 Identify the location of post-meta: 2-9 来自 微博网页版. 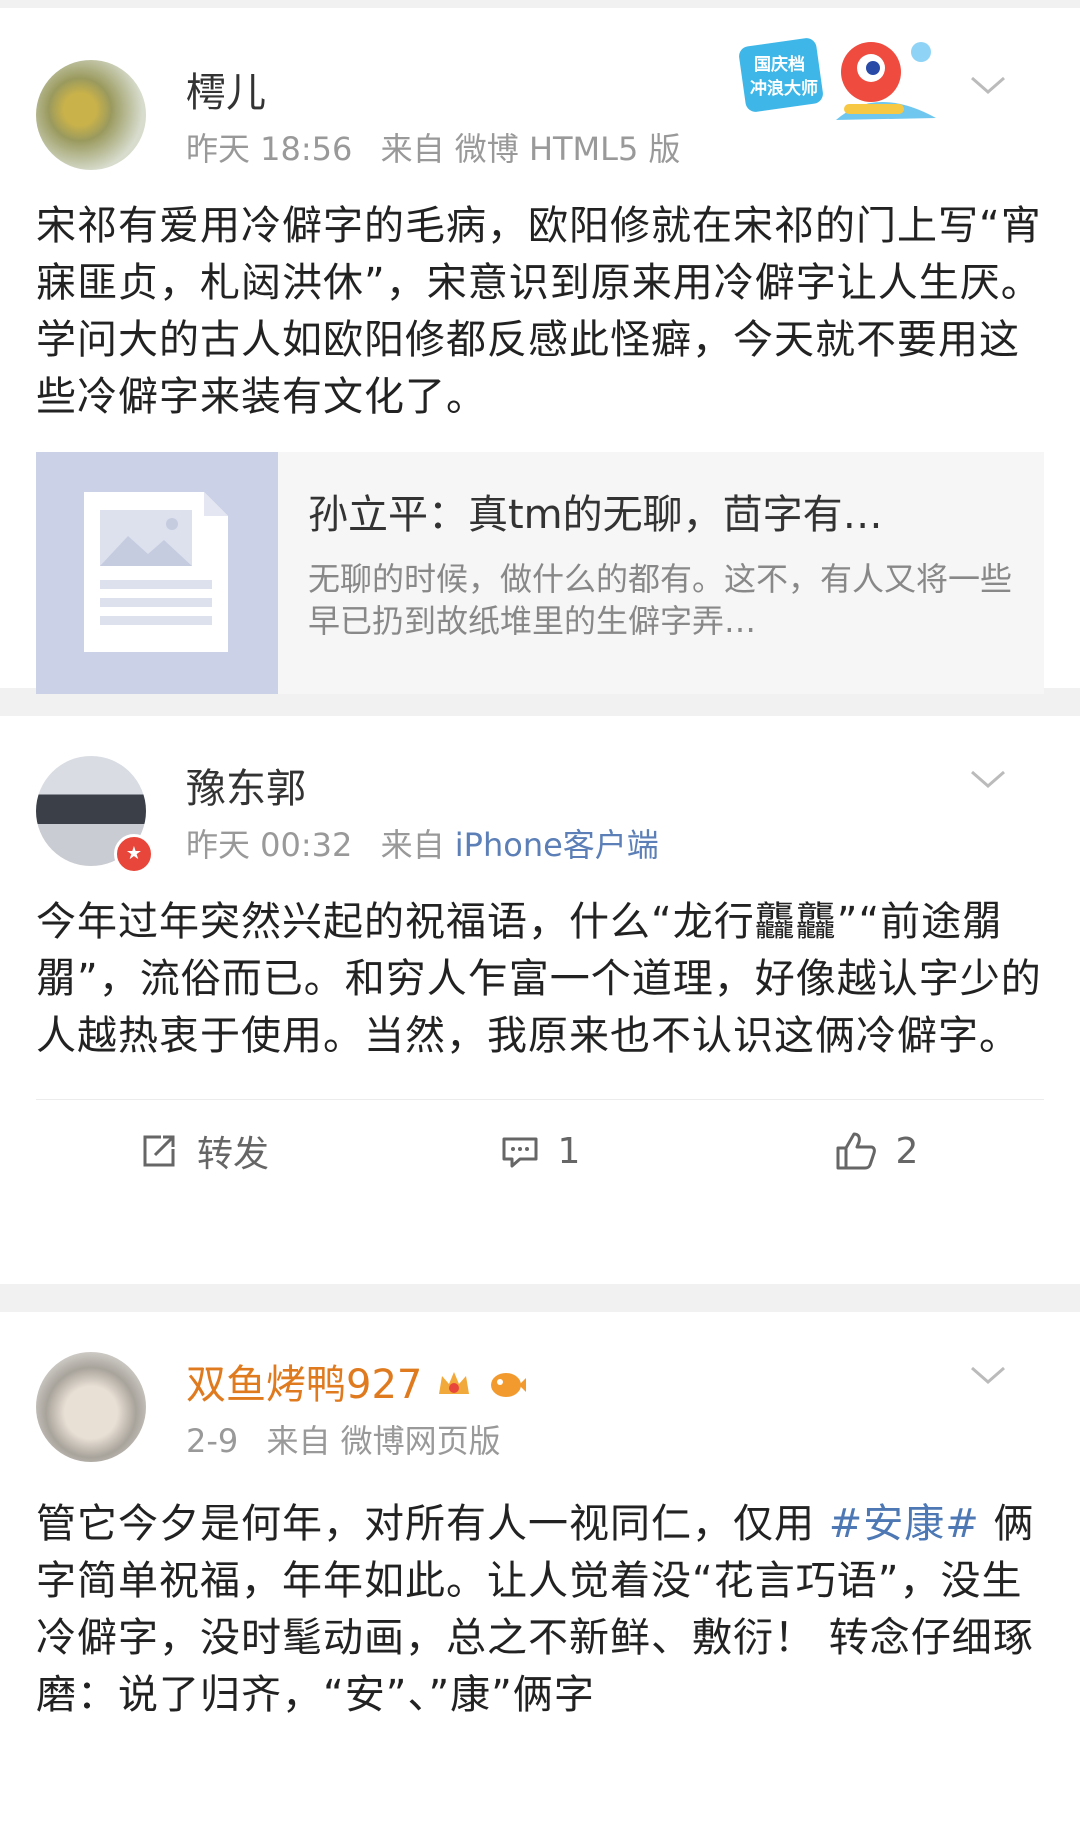
(343, 1439).